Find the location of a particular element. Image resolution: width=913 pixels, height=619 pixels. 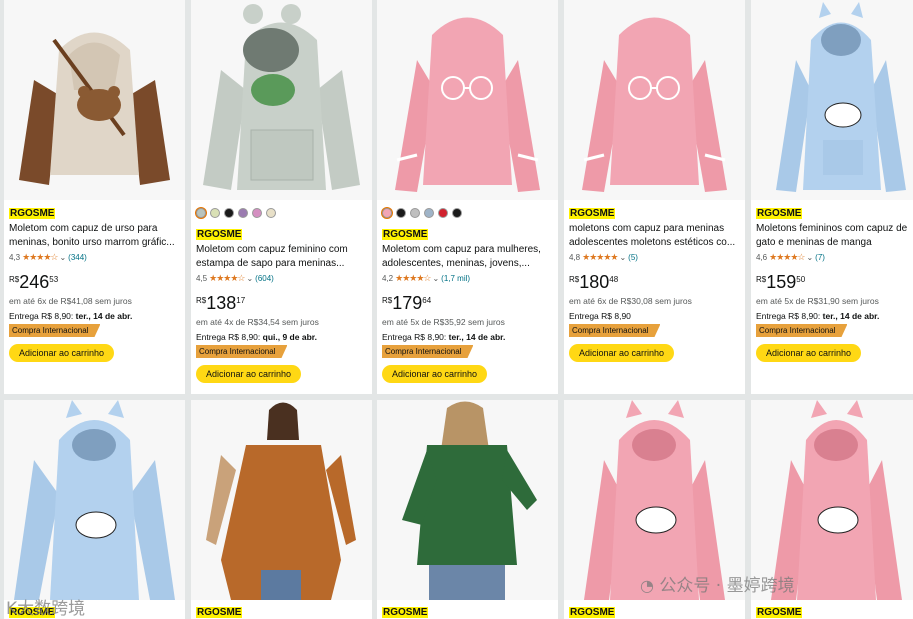

delivery-info: Entrega R$ 8,90: ter., 14 de abr. is located at coordinates (70, 316).